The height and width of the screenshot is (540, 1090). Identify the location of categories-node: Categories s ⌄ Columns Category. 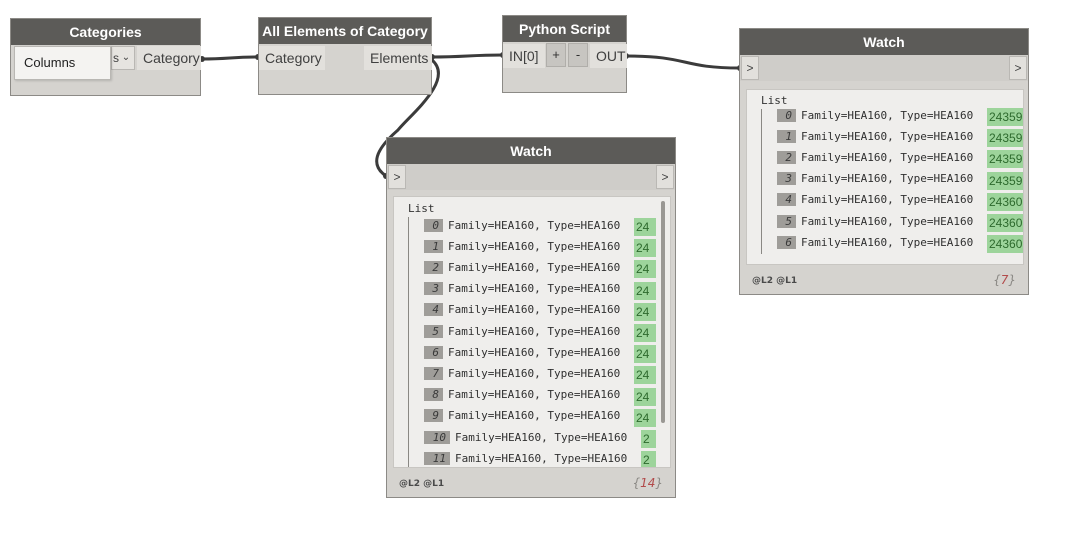
(105, 57).